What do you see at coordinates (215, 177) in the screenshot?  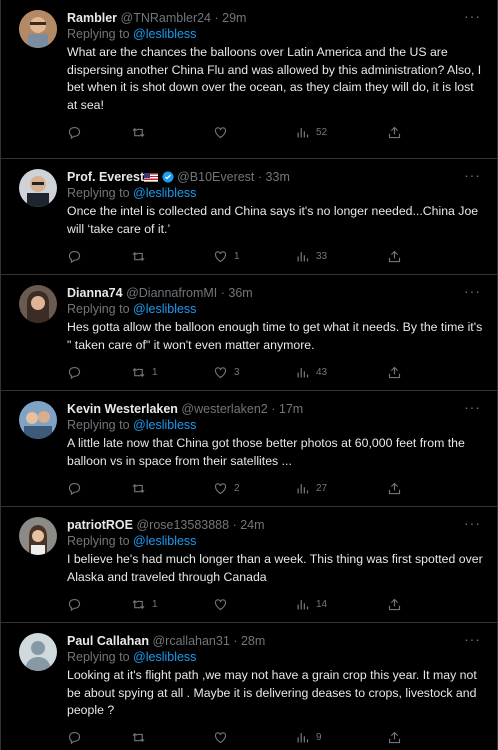 I see `user-handle: @B10Everest` at bounding box center [215, 177].